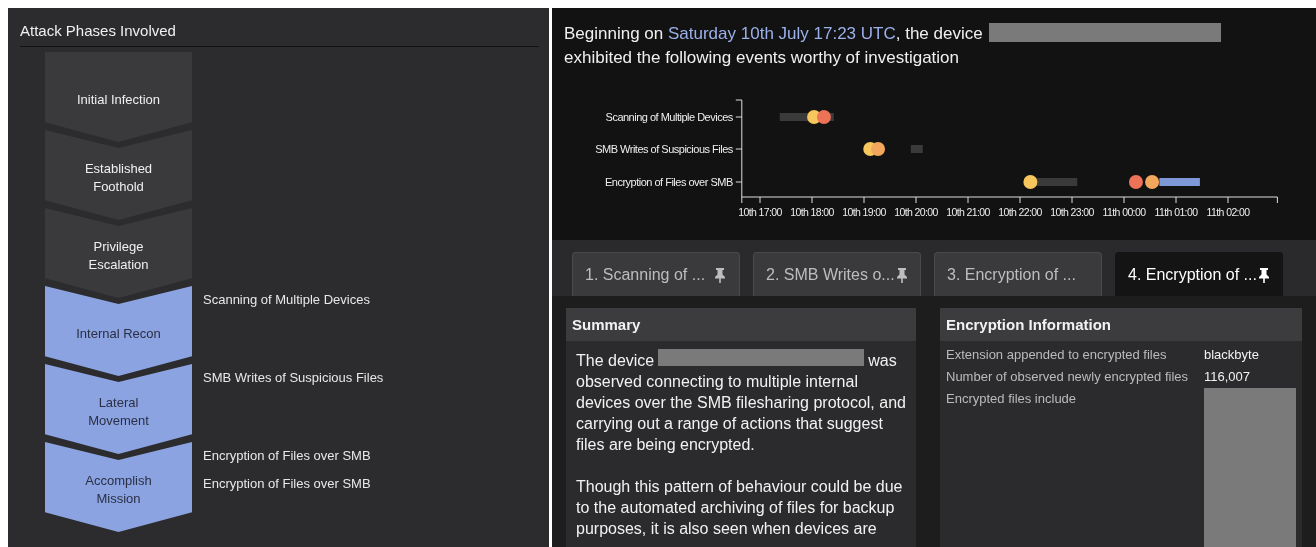 This screenshot has height=547, width=1316. Describe the element at coordinates (916, 212) in the screenshot. I see `axis-tick-label: 10th 20:00` at that location.